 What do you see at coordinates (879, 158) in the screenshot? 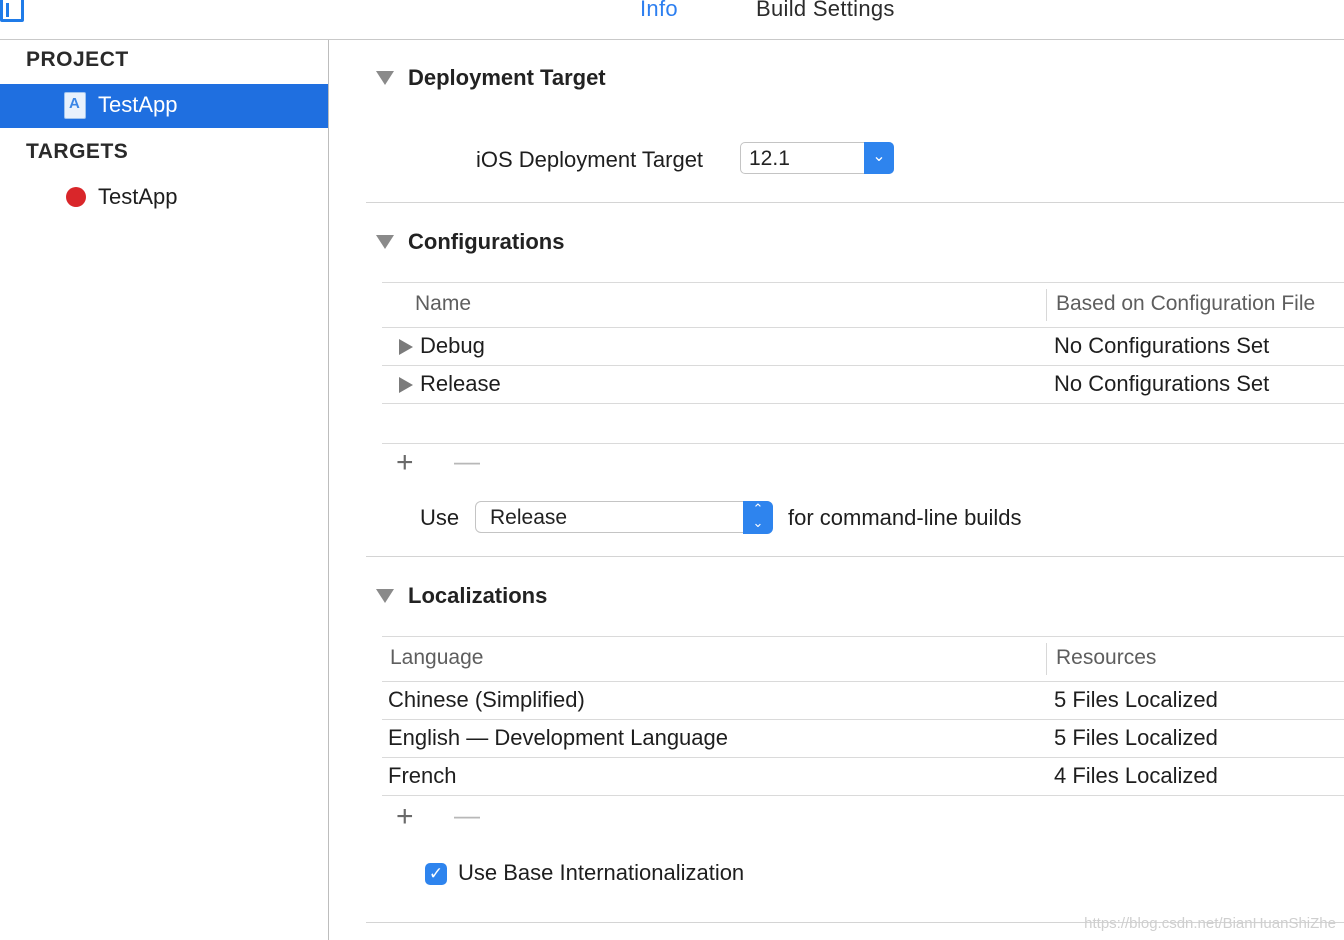
I see `chevron-down-icon: ⌄` at bounding box center [879, 158].